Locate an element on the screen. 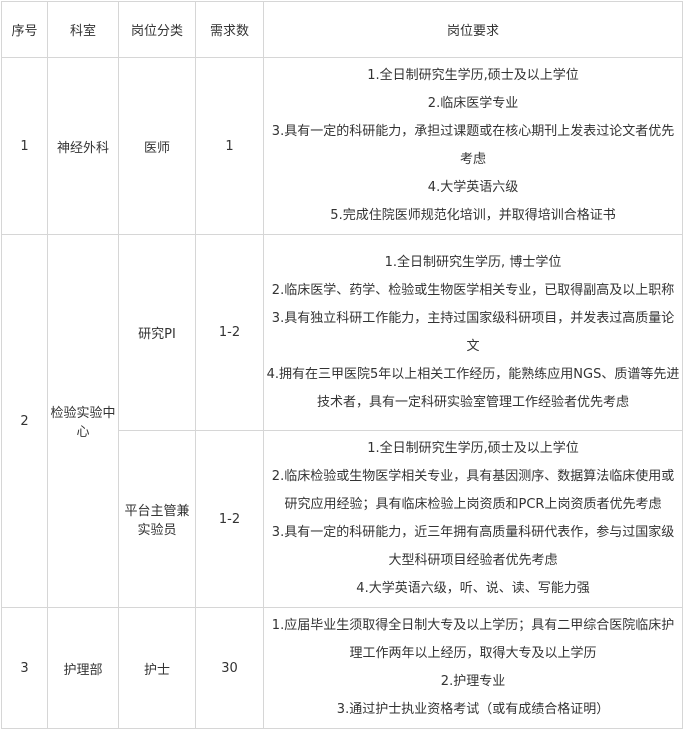 This screenshot has height=729, width=684. requirement-item: 5.完成住院医师规范化培训，并取得培训合格证书 is located at coordinates (473, 215).